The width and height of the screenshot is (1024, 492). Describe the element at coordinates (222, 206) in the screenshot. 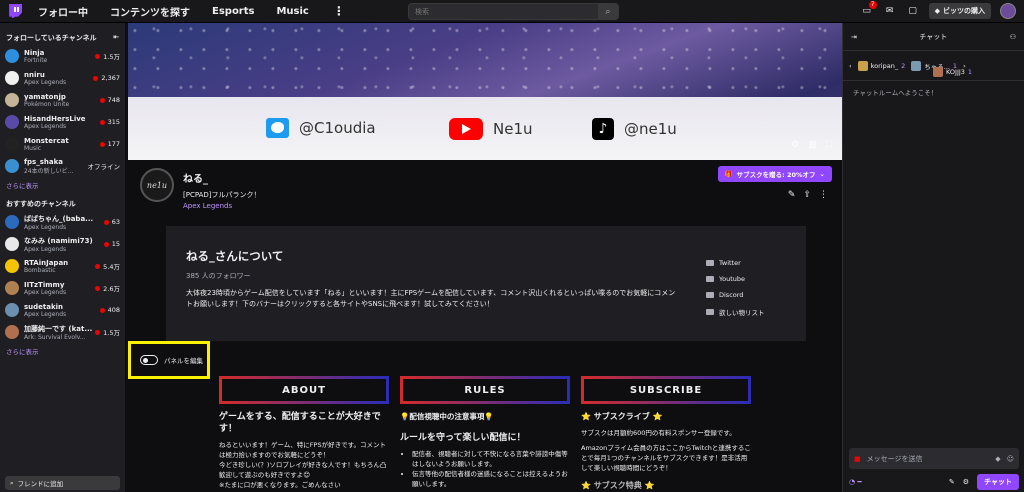

I see `game-link: Apex Legends` at that location.